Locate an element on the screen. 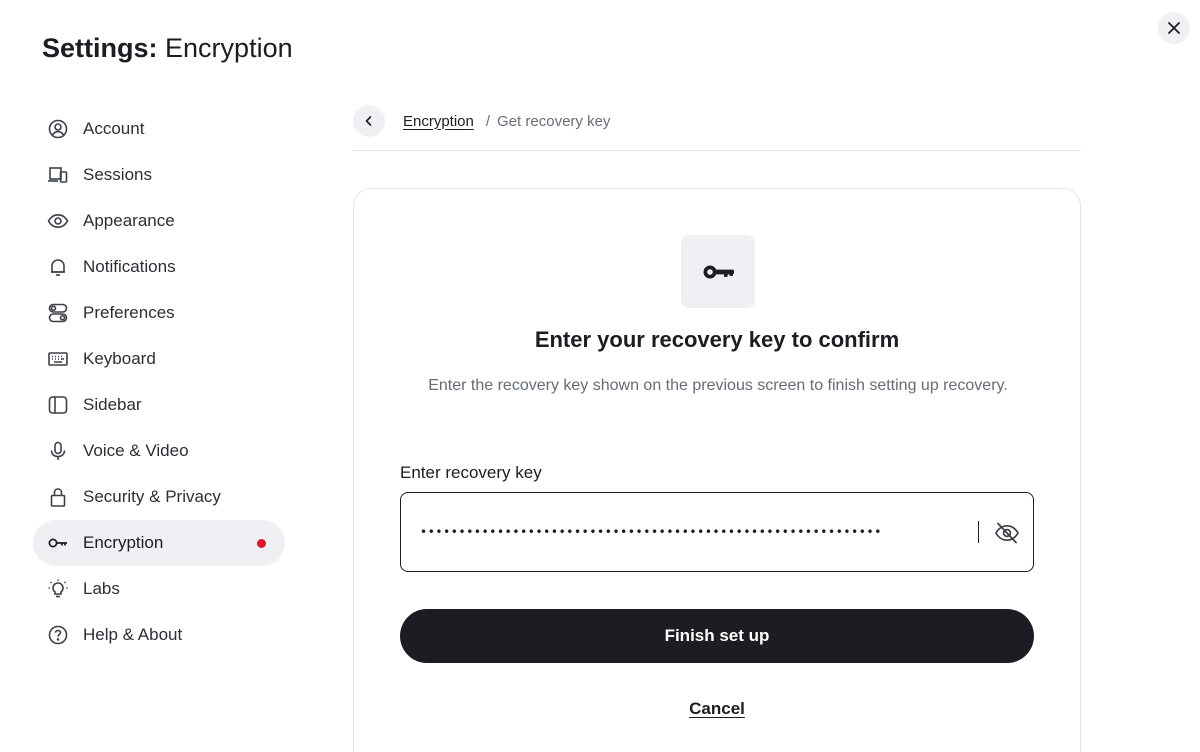 The width and height of the screenshot is (1200, 752). sidebar-item-appearance: Appearance is located at coordinates (159, 221).